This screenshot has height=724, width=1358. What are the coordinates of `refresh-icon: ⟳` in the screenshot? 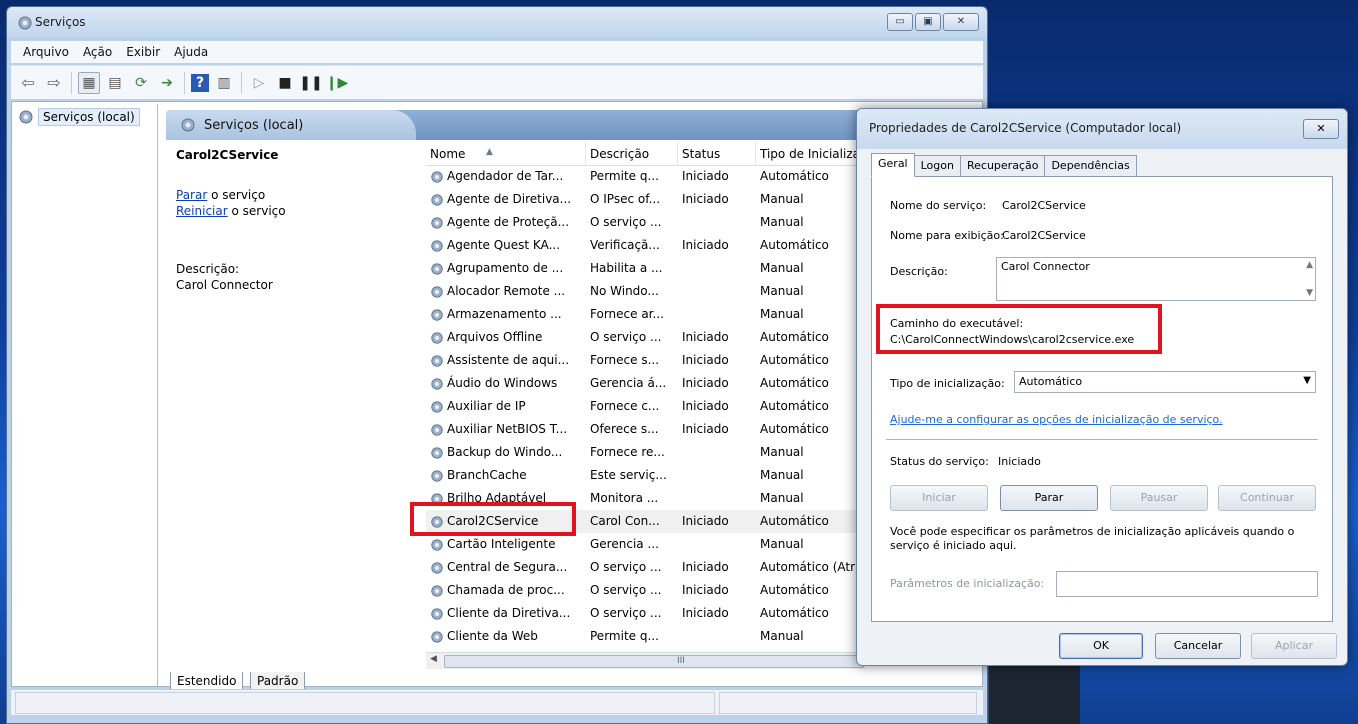 It's located at (141, 83).